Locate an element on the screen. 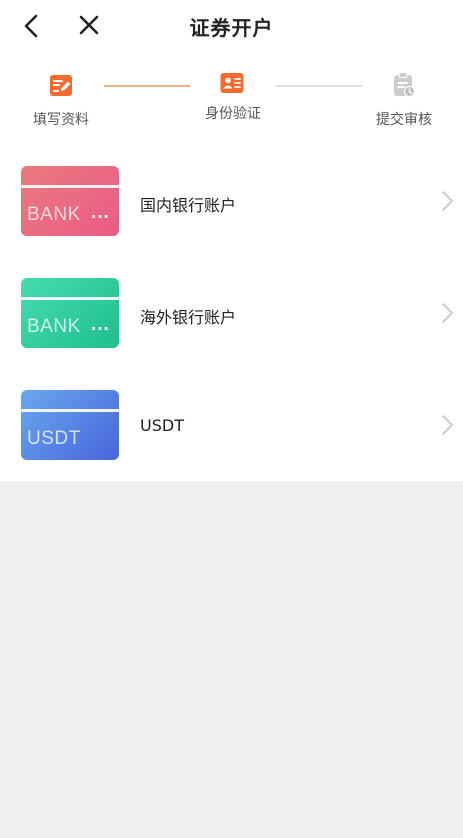  usdt-card-icon: USDT is located at coordinates (70, 425).